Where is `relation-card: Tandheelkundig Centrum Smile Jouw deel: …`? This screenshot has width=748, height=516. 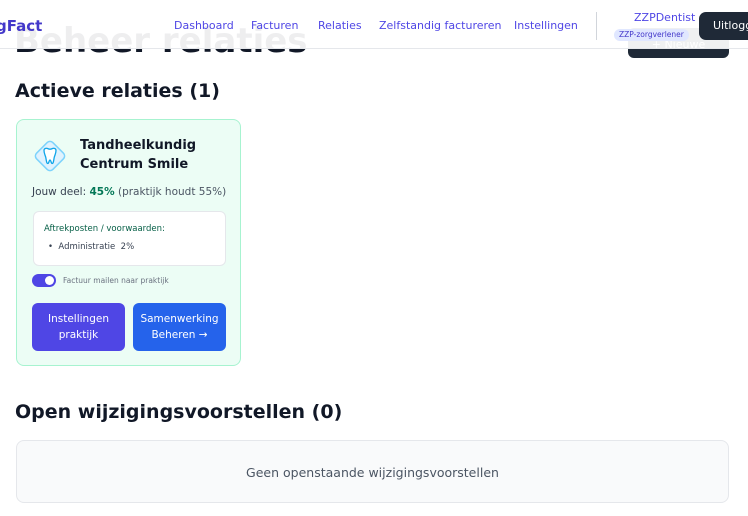
relation-card: Tandheelkundig Centrum Smile Jouw deel: … is located at coordinates (128, 242).